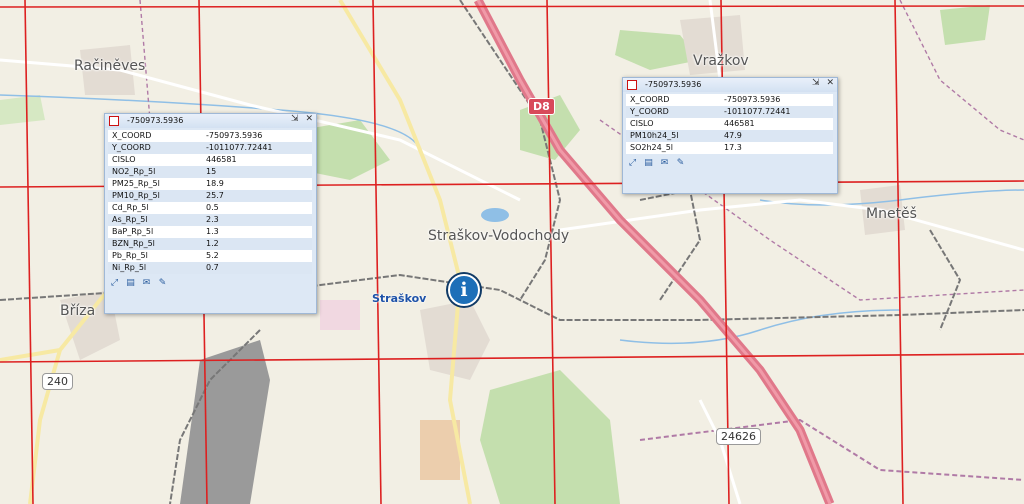  What do you see at coordinates (541, 106) in the screenshot?
I see `road-shield-d8: D8` at bounding box center [541, 106].